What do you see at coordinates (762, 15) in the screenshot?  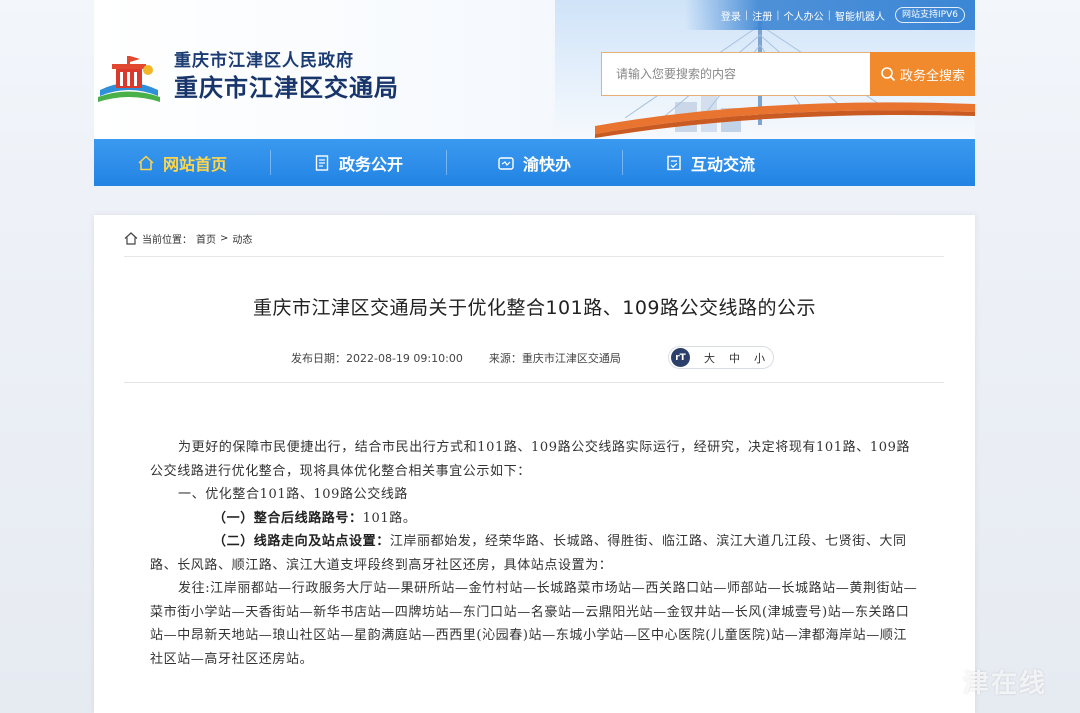 I see `register-link: 注册` at bounding box center [762, 15].